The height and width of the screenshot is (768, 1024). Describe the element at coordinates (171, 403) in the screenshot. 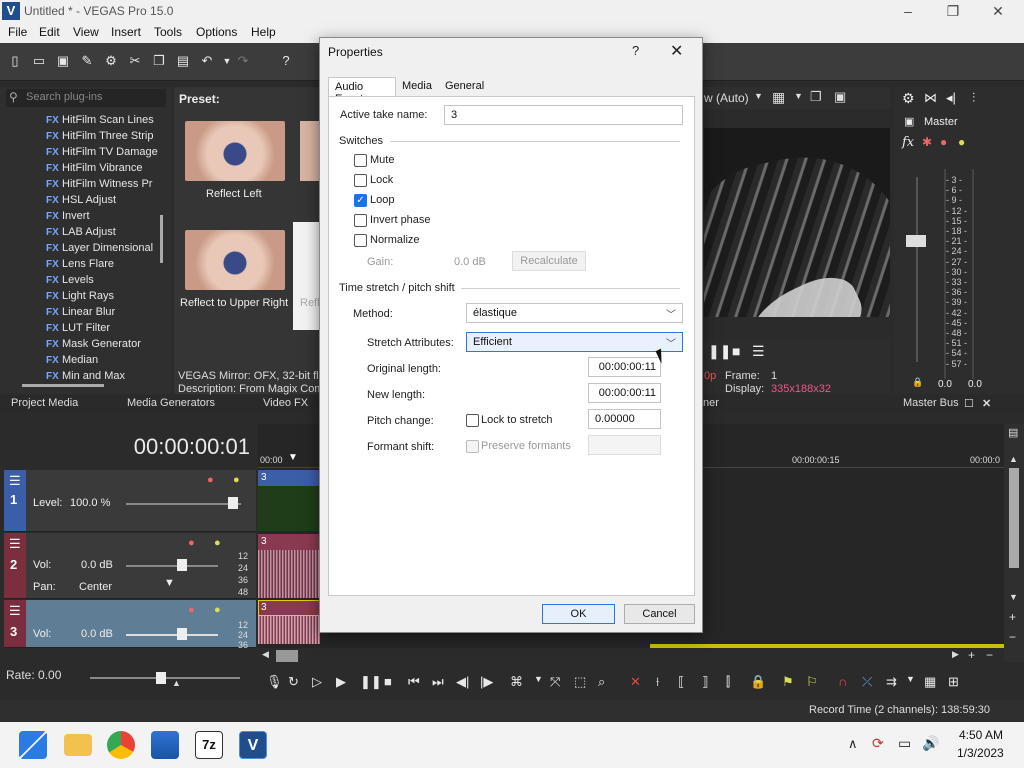

I see `tab-media-generators: Media Generators` at that location.